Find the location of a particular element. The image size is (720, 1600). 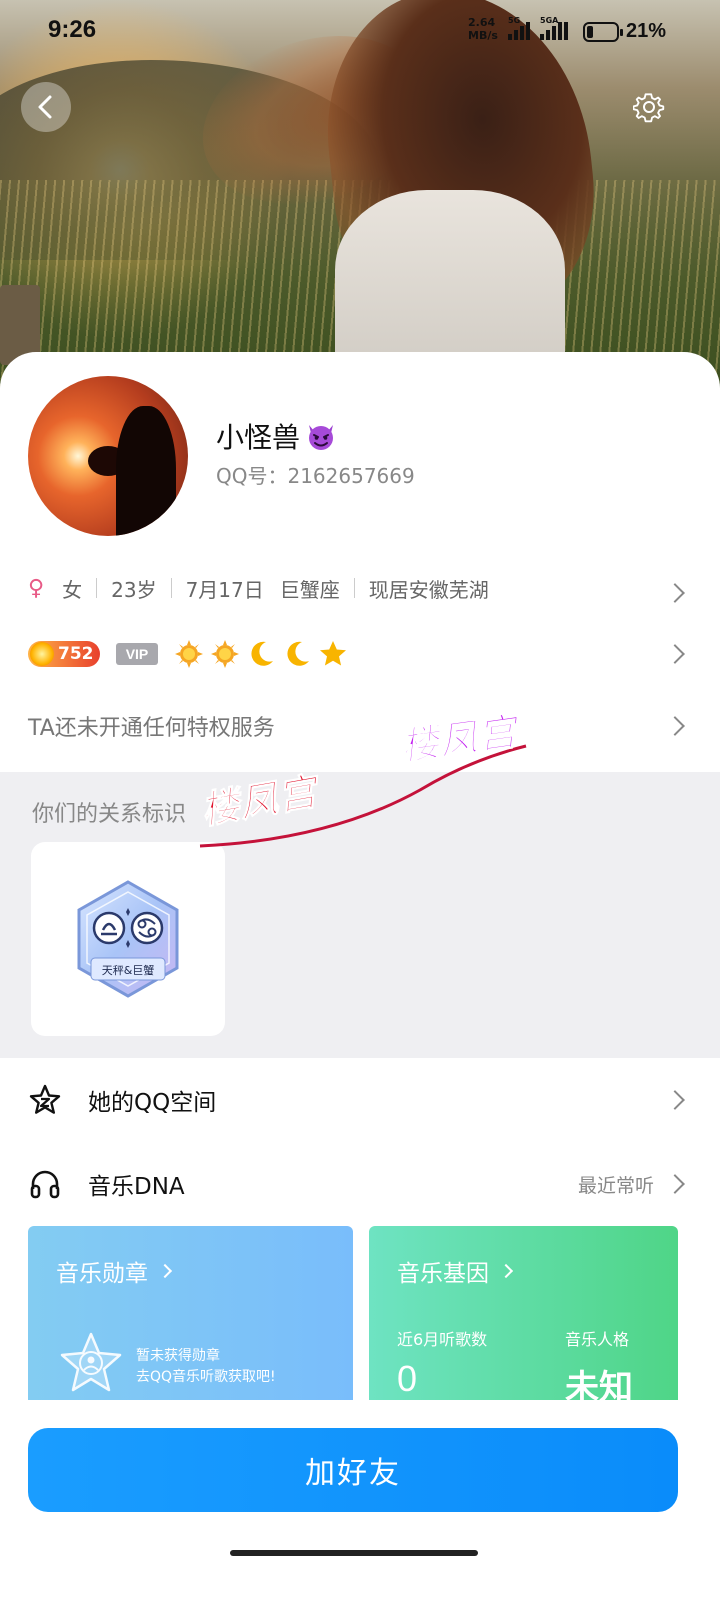

location-text: 现居安徽芜湖 is located at coordinates (428, 589).